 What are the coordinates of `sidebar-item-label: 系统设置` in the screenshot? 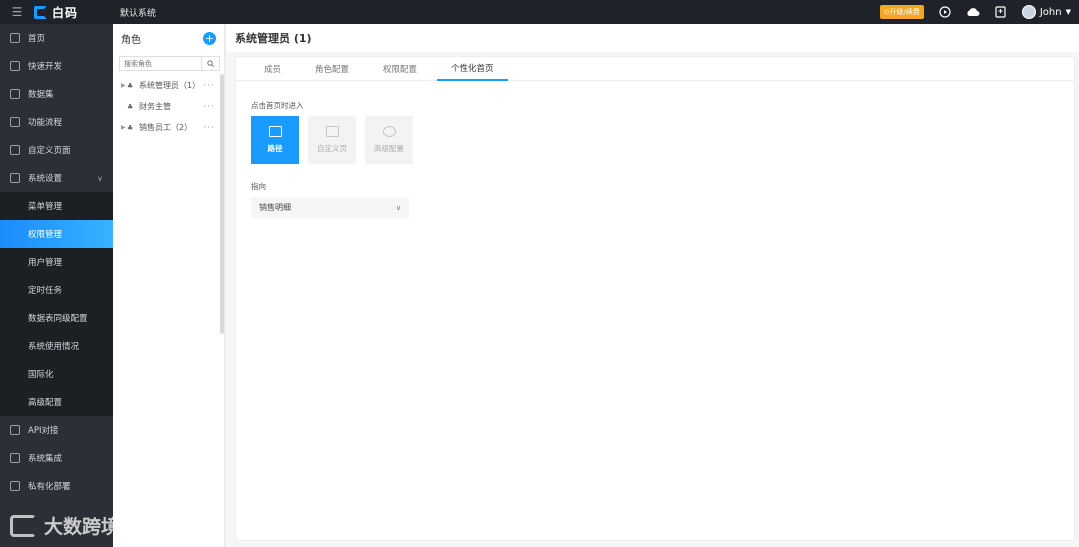 It's located at (45, 179).